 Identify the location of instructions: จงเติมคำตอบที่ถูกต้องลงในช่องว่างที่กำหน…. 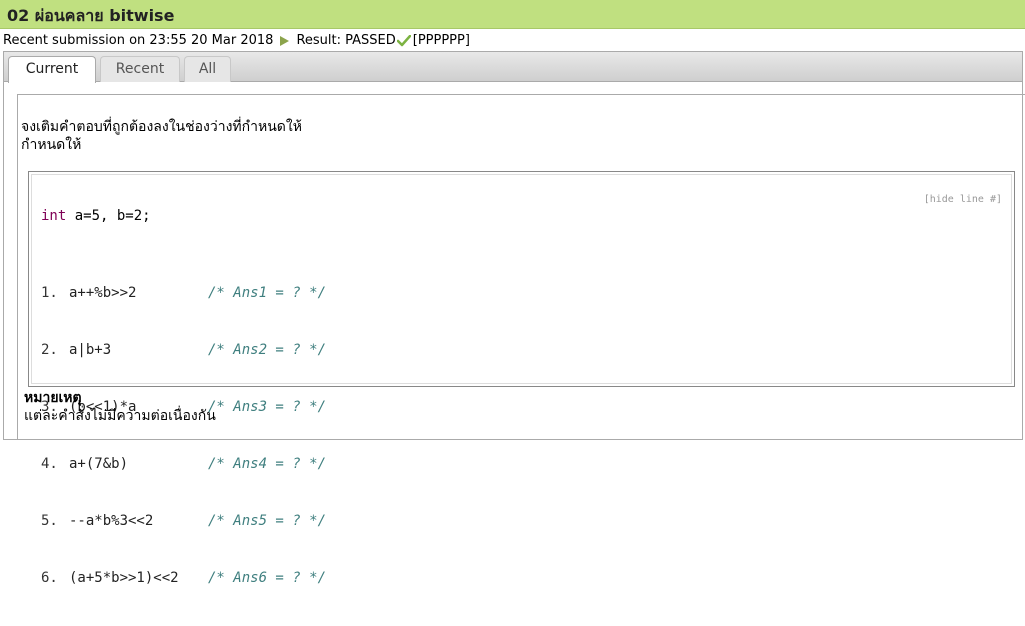
(161, 136).